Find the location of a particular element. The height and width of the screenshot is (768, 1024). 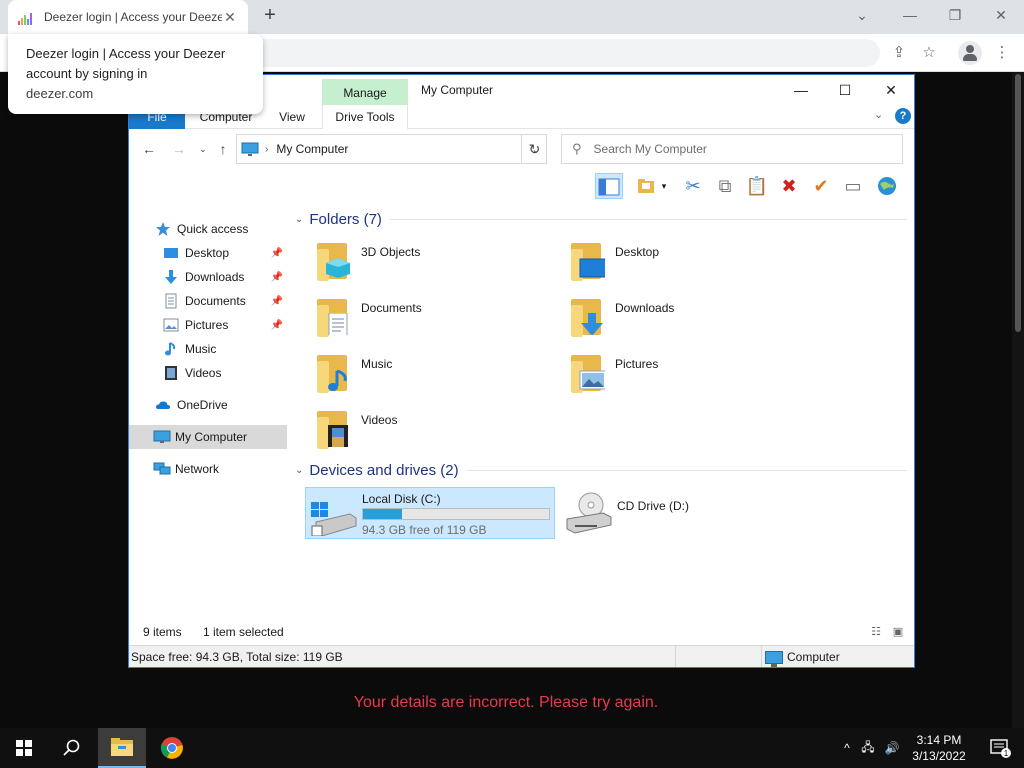

nav-item-music: Music is located at coordinates (208, 349).